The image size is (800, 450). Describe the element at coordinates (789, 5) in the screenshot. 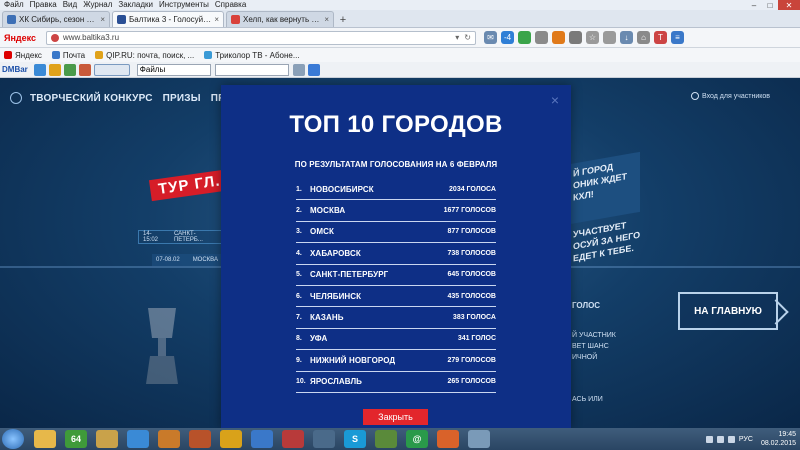

I see `close-window-icon: ✕` at that location.